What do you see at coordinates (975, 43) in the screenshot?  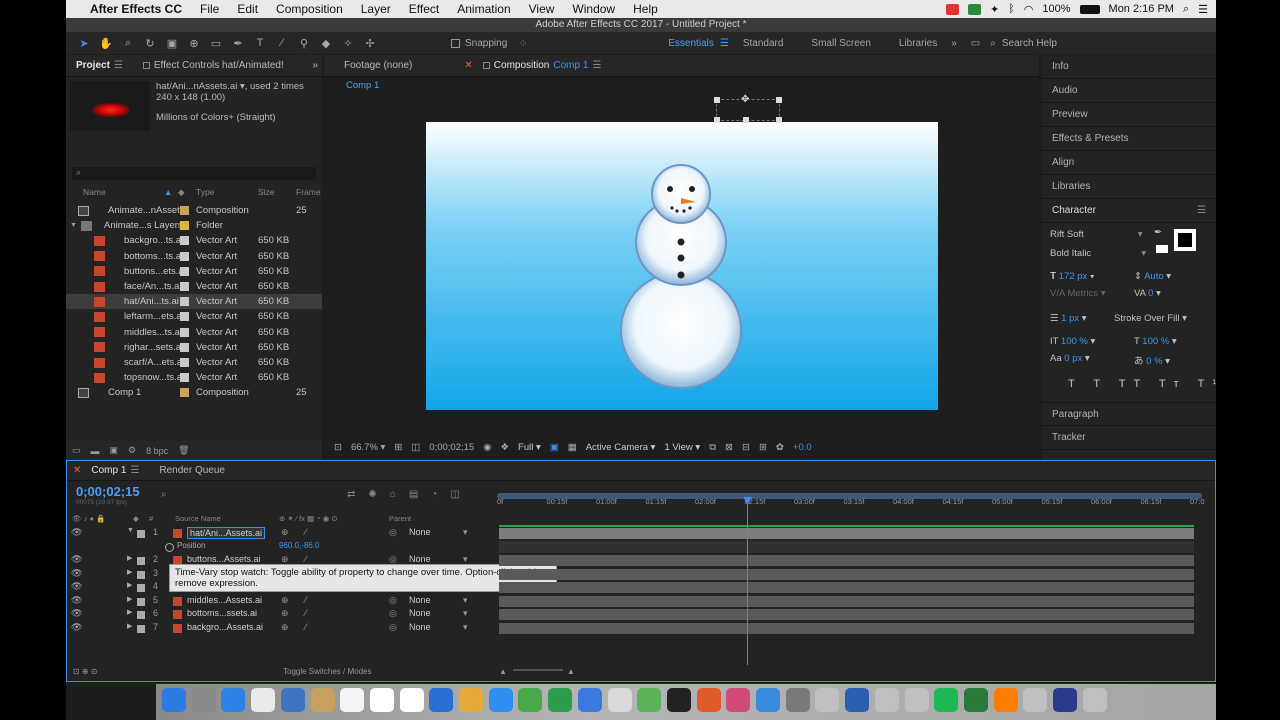 I see `sync-settings-icon: ▭` at bounding box center [975, 43].